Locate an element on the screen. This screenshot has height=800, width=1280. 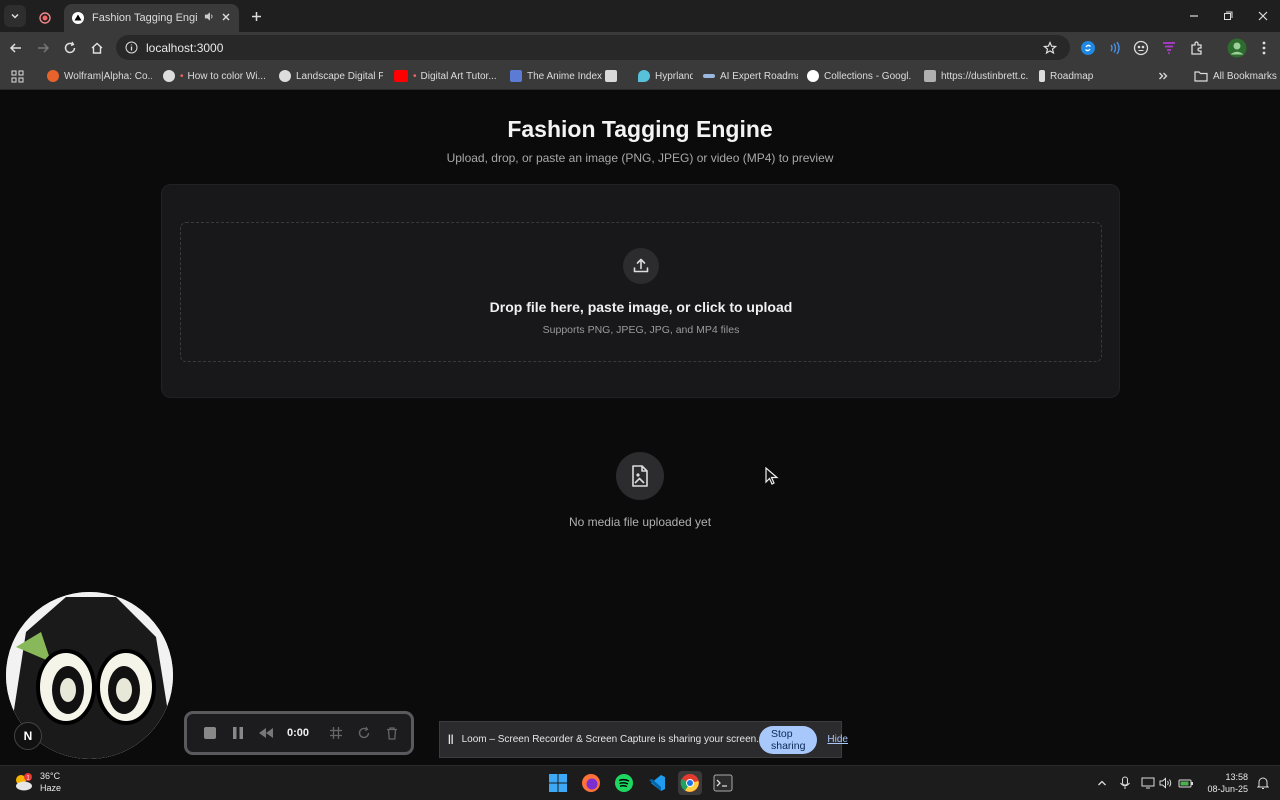
weather-condition: Haze is located at coordinates (51, 788).